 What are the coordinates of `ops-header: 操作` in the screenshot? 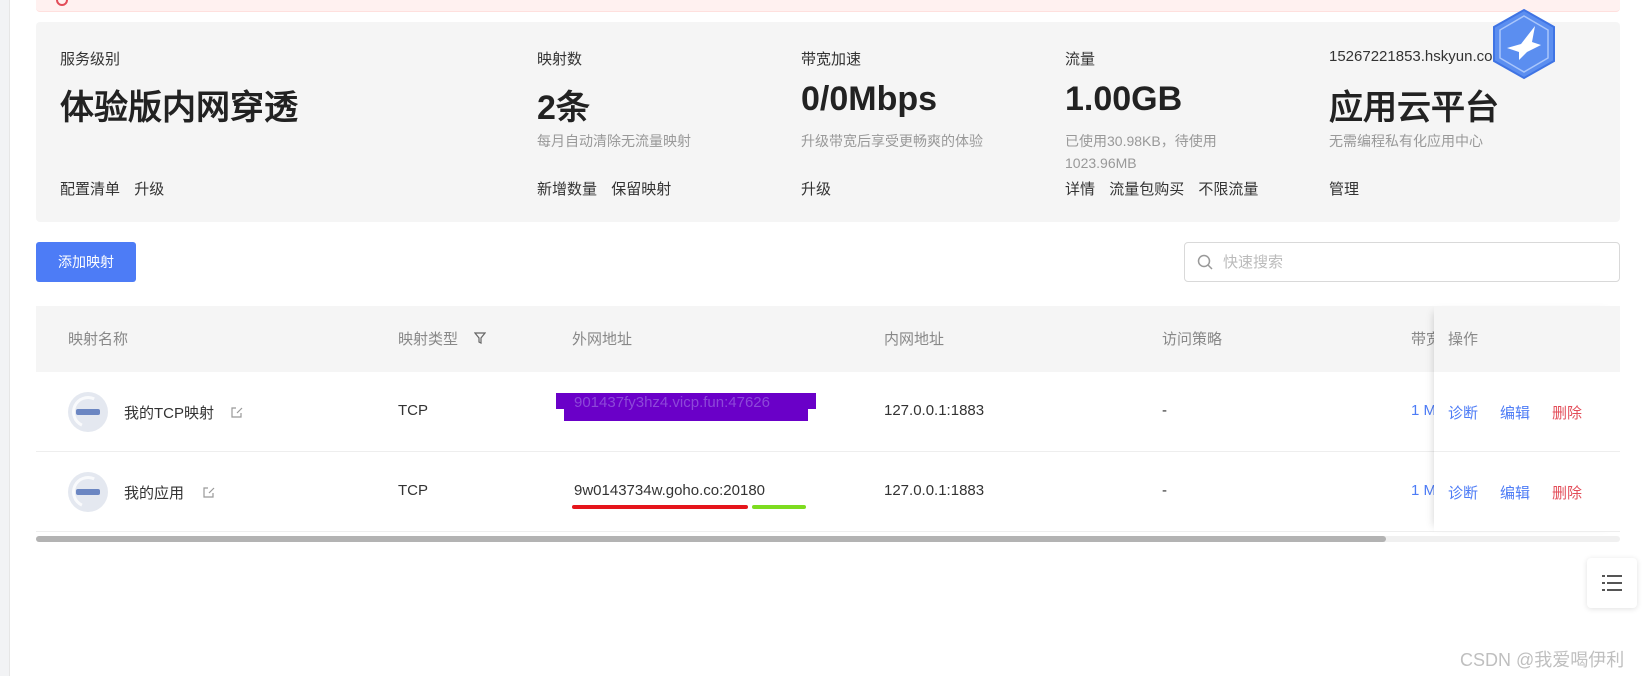 It's located at (1527, 339).